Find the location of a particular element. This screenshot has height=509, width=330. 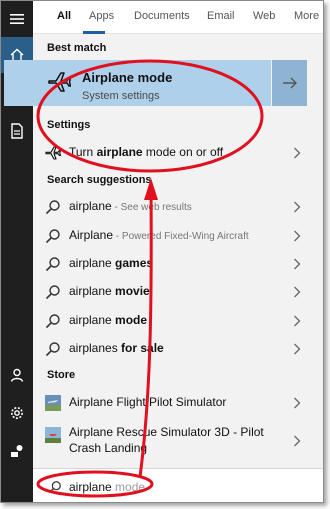

store-item-title: Airplane Flight Pilot Simulator is located at coordinates (148, 402).